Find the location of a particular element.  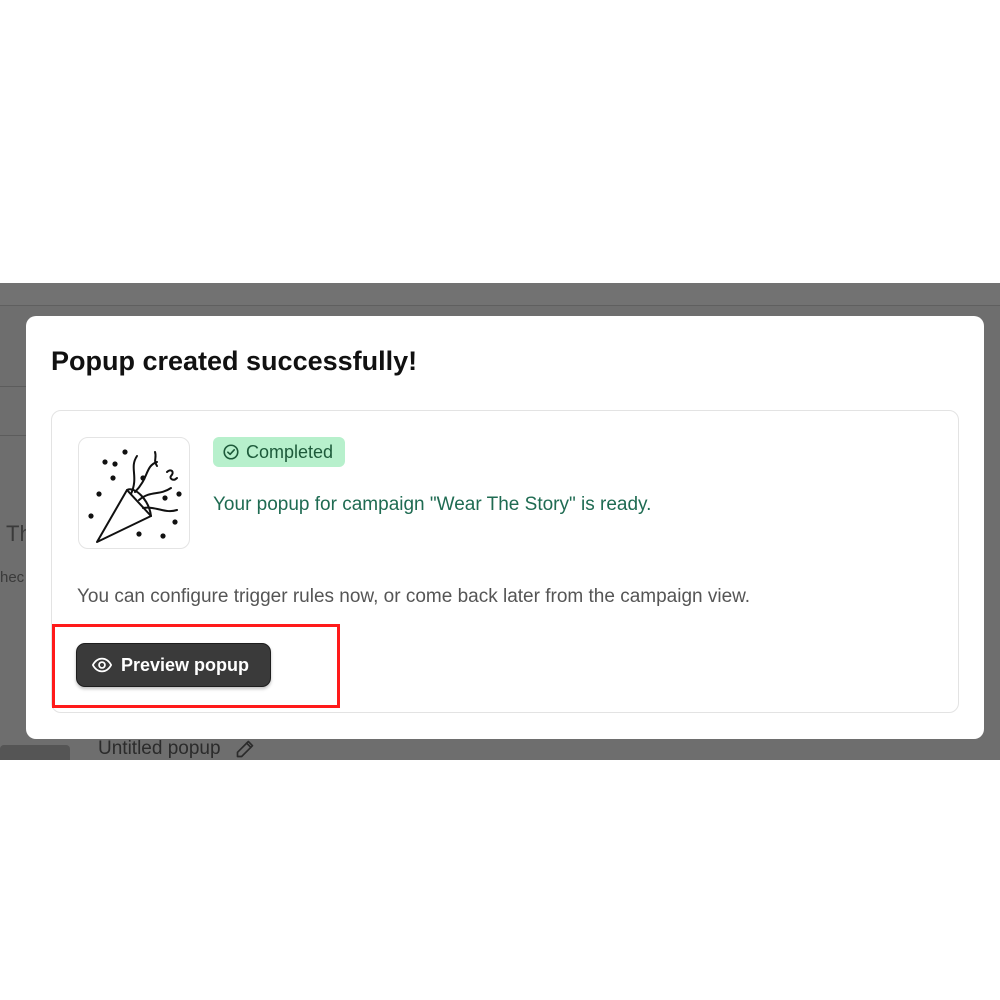

pencil-icon is located at coordinates (244, 749).